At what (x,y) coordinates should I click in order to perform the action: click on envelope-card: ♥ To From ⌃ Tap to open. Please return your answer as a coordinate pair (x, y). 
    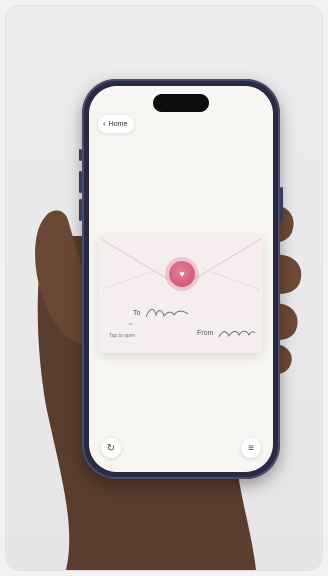
    Looking at the image, I should click on (181, 294).